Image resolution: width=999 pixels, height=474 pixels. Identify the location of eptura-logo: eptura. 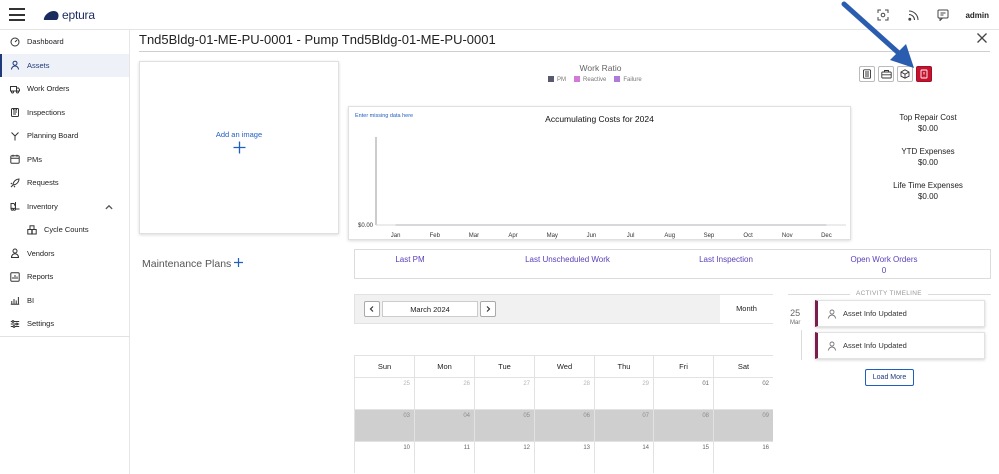
(69, 15).